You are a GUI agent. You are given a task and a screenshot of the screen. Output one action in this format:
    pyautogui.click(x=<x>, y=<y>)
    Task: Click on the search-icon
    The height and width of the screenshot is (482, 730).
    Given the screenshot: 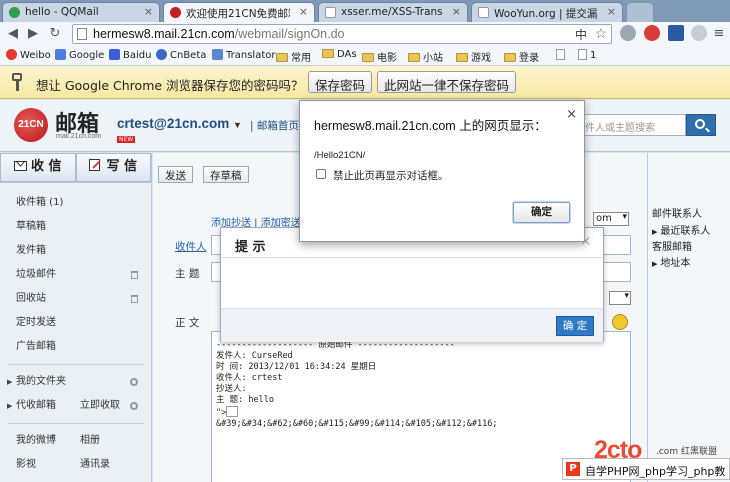 What is the action you would take?
    pyautogui.click(x=700, y=124)
    